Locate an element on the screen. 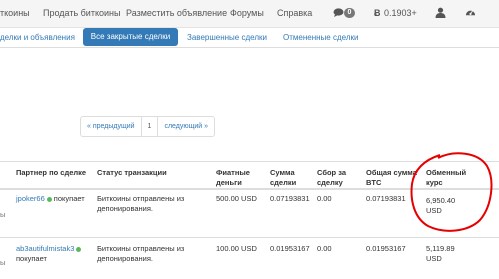  pagination: « предыдущий 1 следующий » is located at coordinates (148, 126).